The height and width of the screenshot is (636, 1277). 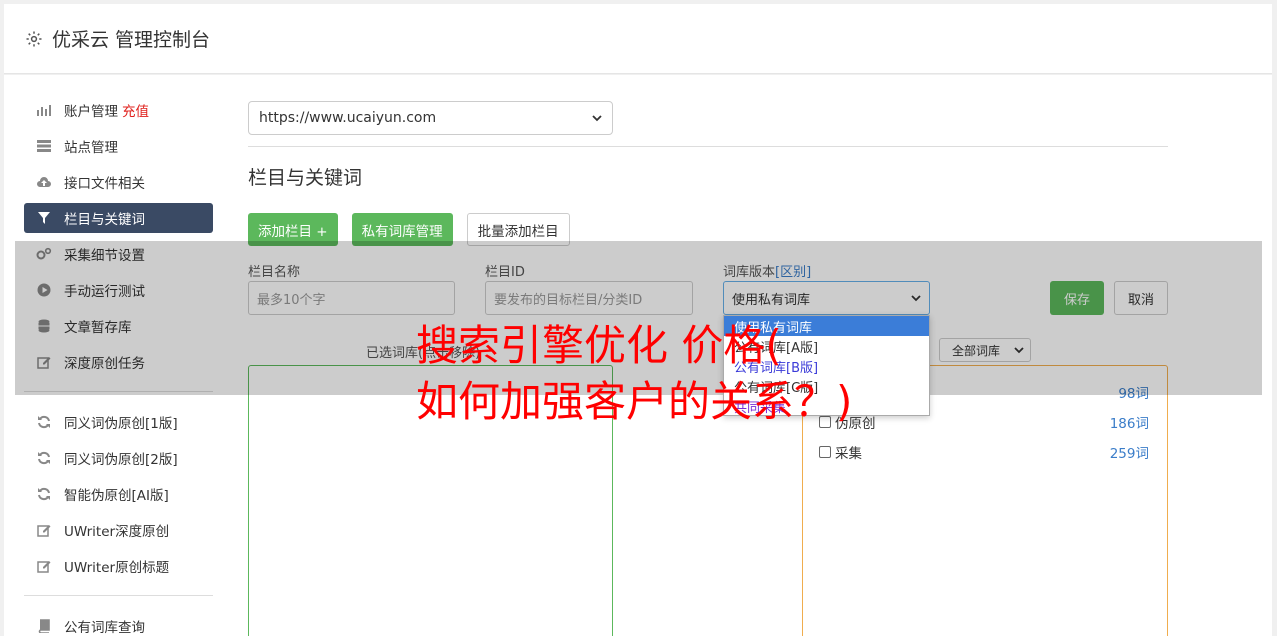 What do you see at coordinates (104, 628) in the screenshot?
I see `sidebar-item-label: 公有词库查询` at bounding box center [104, 628].